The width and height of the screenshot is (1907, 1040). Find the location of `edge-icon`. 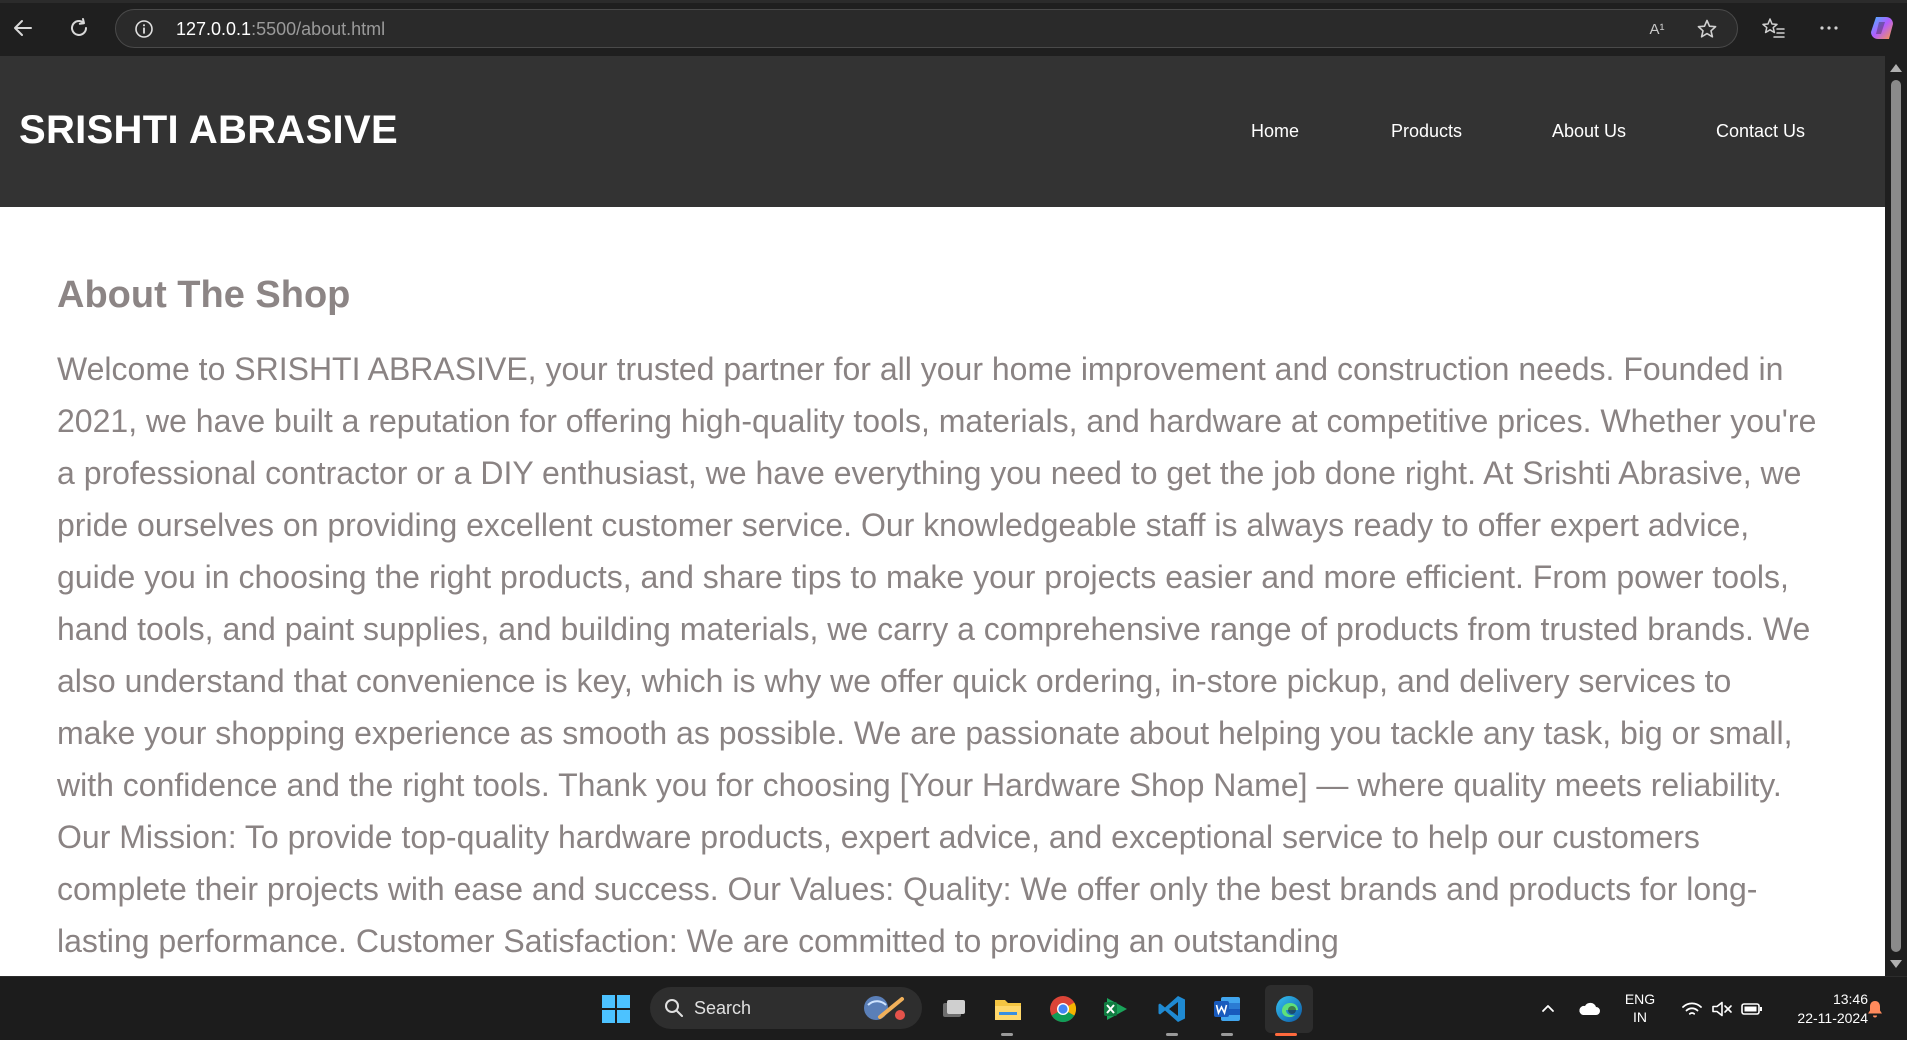

edge-icon is located at coordinates (1289, 1009).